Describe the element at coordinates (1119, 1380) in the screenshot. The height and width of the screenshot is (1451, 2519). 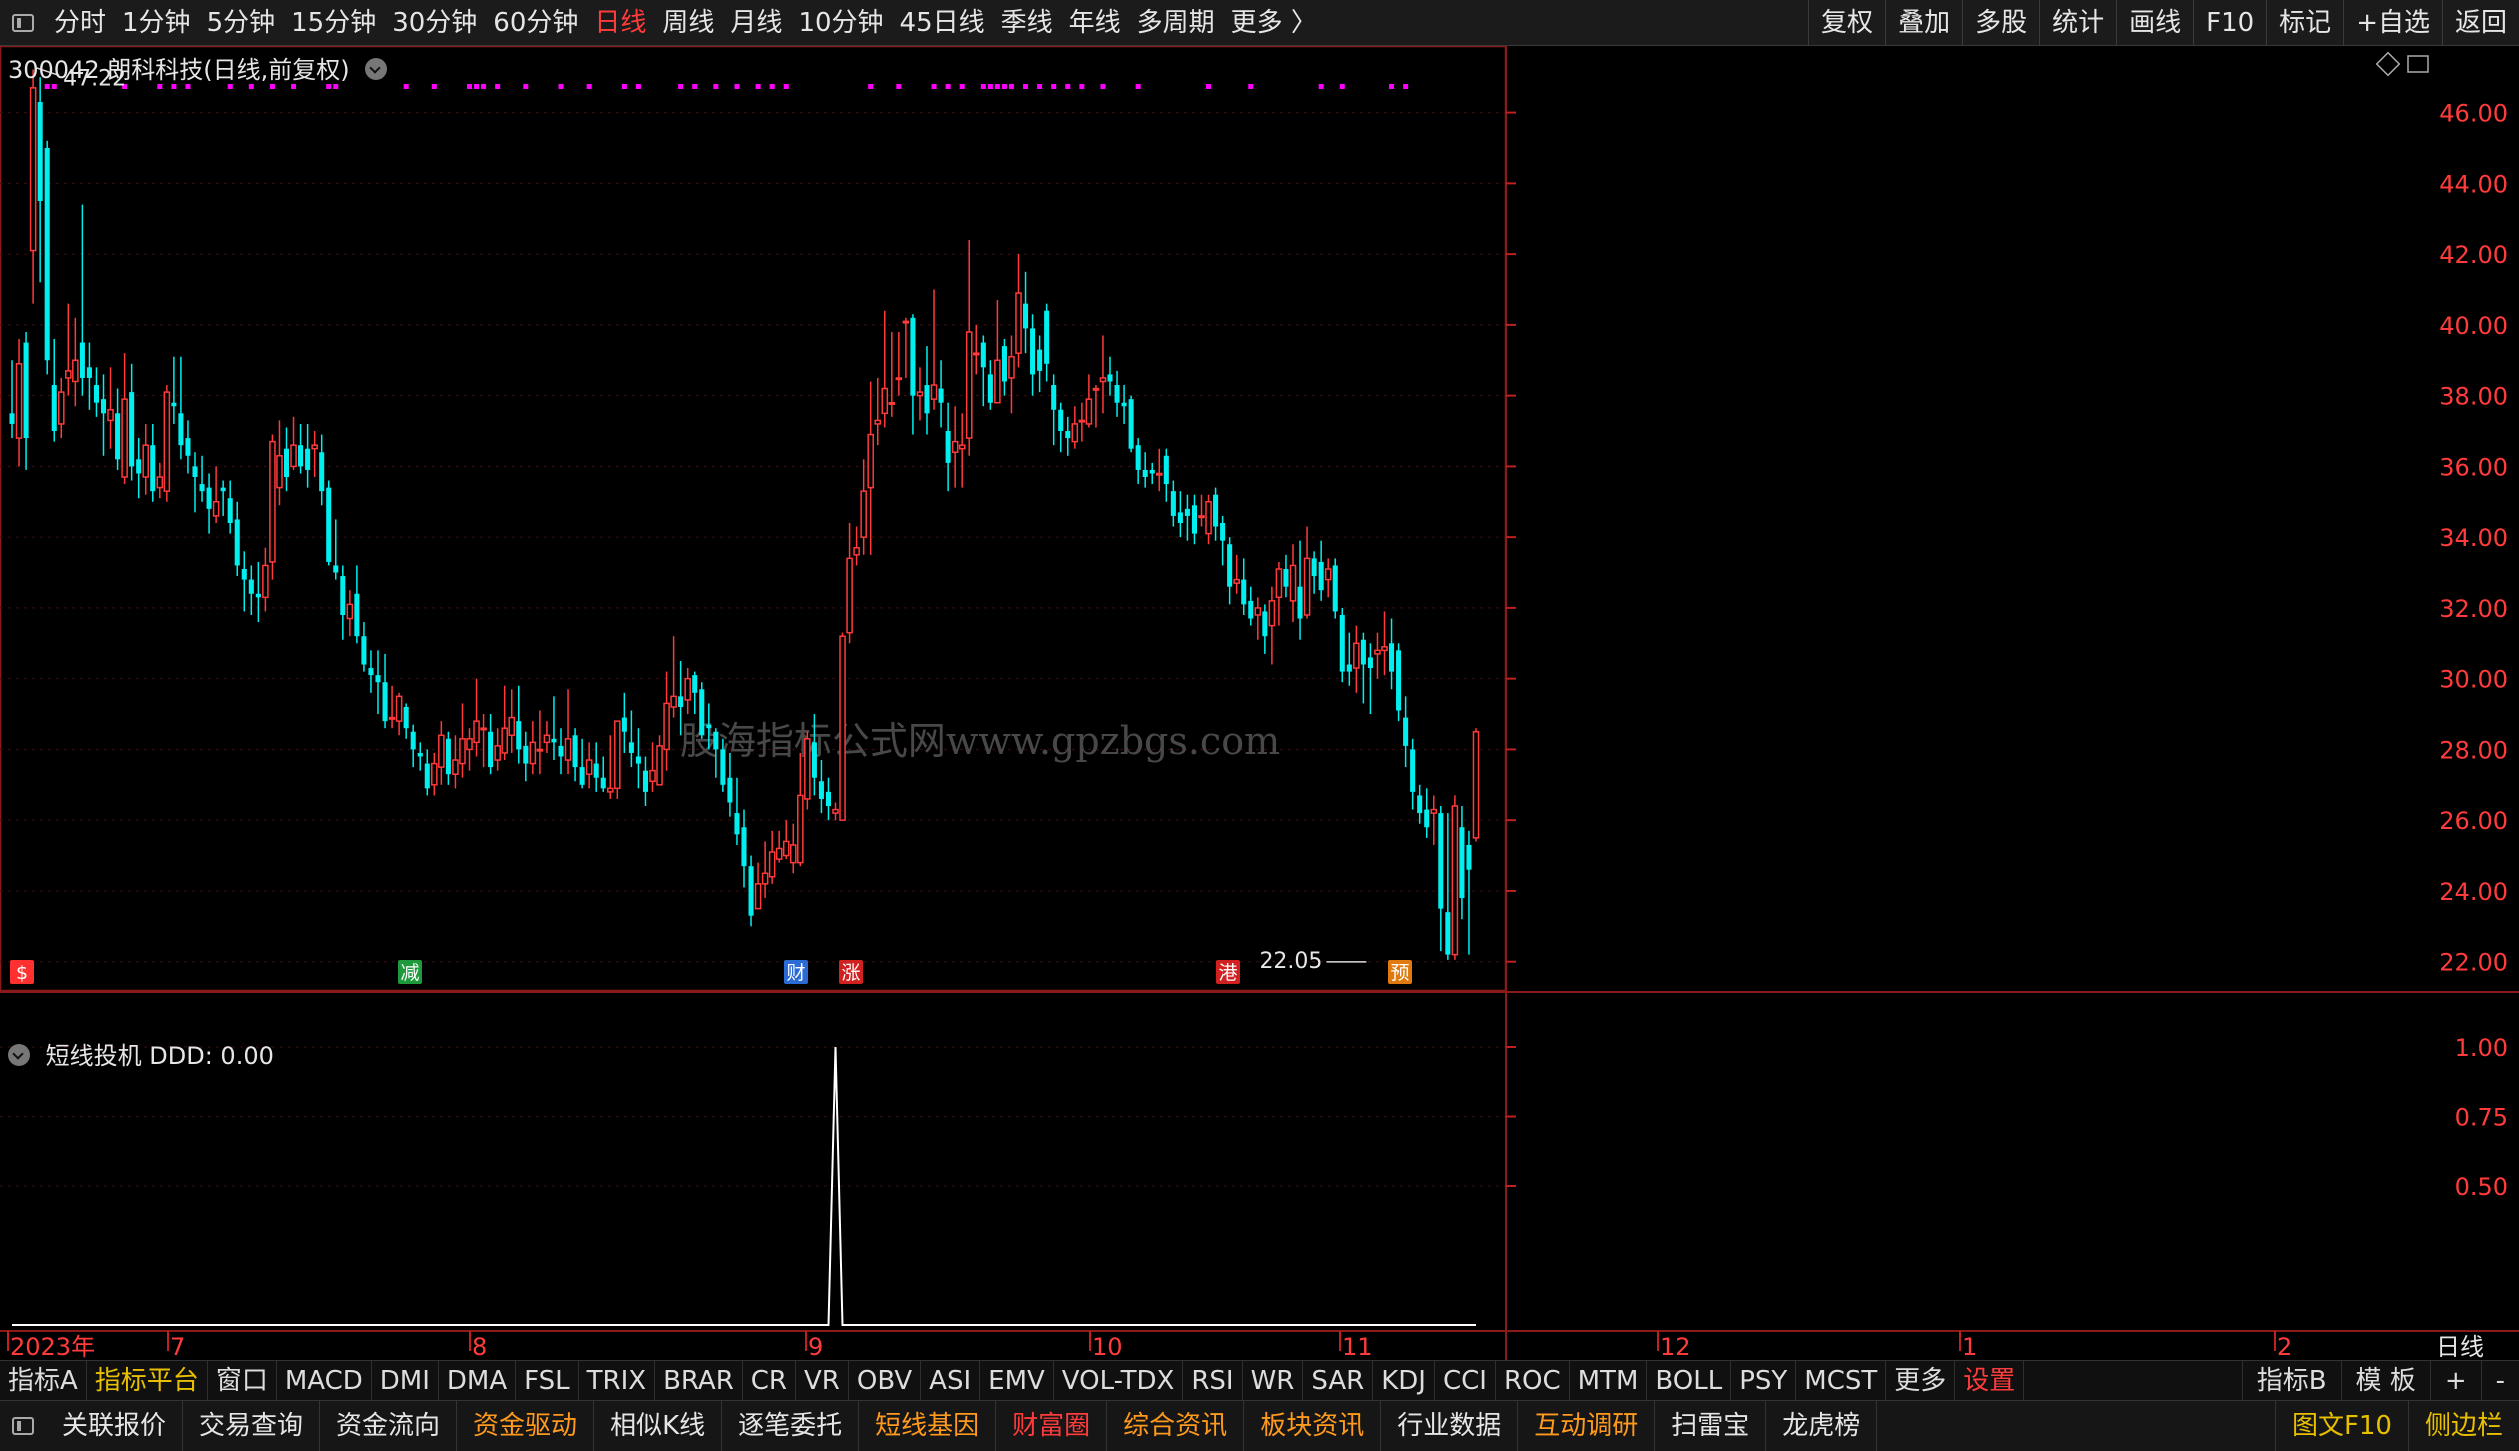
I see `indicator-tab: VOL-TDX` at that location.